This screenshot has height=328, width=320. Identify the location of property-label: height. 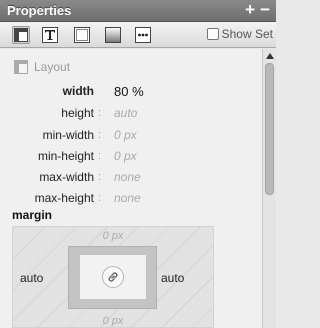
(77, 113).